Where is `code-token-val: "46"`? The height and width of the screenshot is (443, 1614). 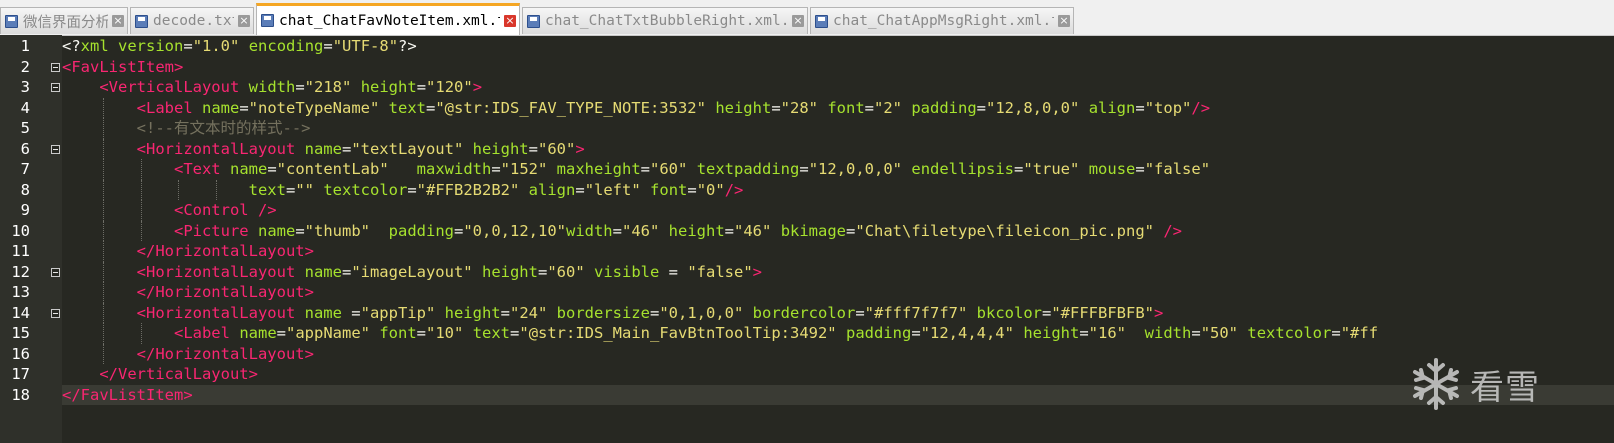 code-token-val: "46" is located at coordinates (753, 230).